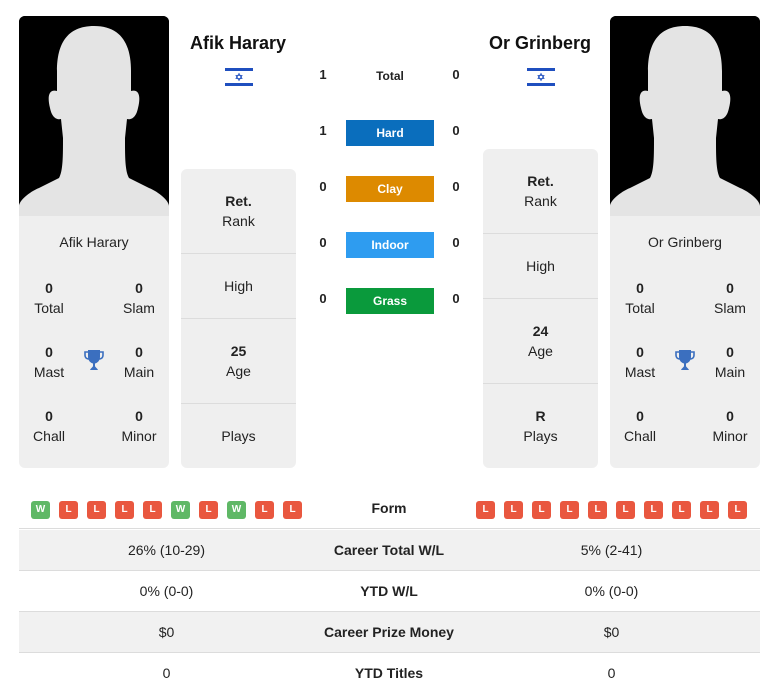  Describe the element at coordinates (166, 632) in the screenshot. I see `stat-left-value: $0` at that location.